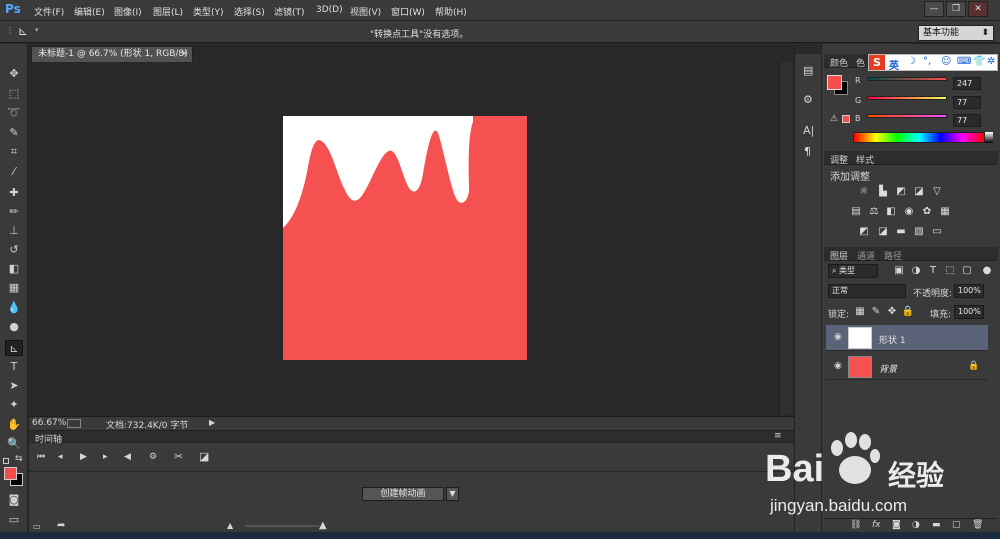 This screenshot has height=539, width=1000. I want to click on create-frame-animation-button: 创建帧动画, so click(403, 494).